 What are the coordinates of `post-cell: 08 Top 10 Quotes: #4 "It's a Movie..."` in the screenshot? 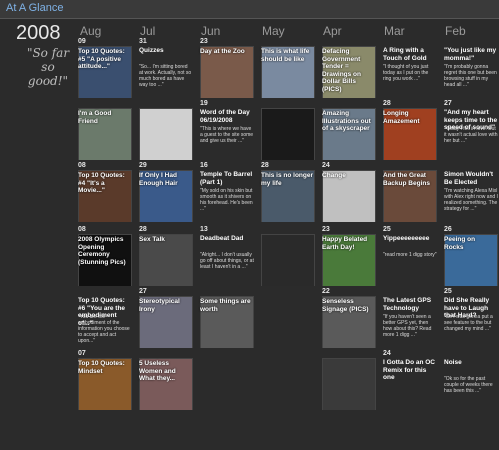 It's located at (104, 192).